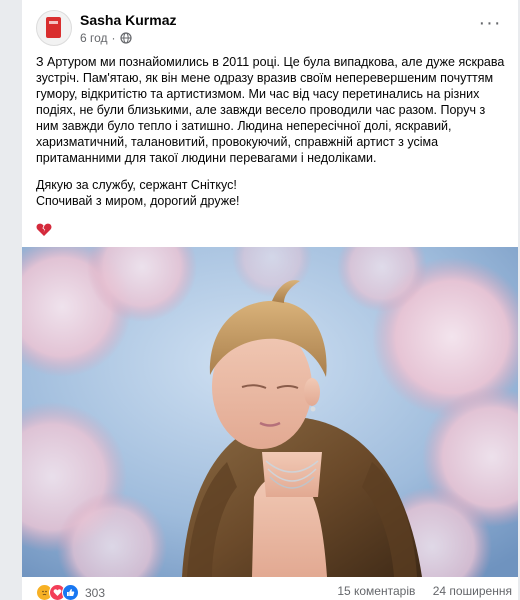  I want to click on post-footer: 303 15 коментарів 24 поширення, so click(270, 589).